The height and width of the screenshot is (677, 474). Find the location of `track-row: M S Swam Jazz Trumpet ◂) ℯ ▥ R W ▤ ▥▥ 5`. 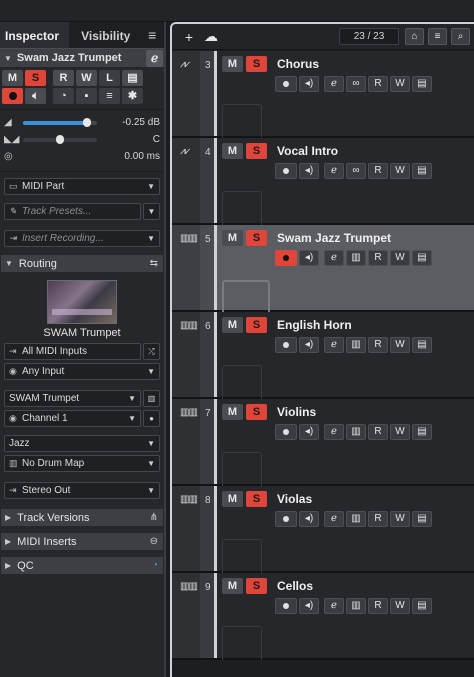

track-row: M S Swam Jazz Trumpet ◂) ℯ ▥ R W ▤ ▥▥ 5 is located at coordinates (323, 274).